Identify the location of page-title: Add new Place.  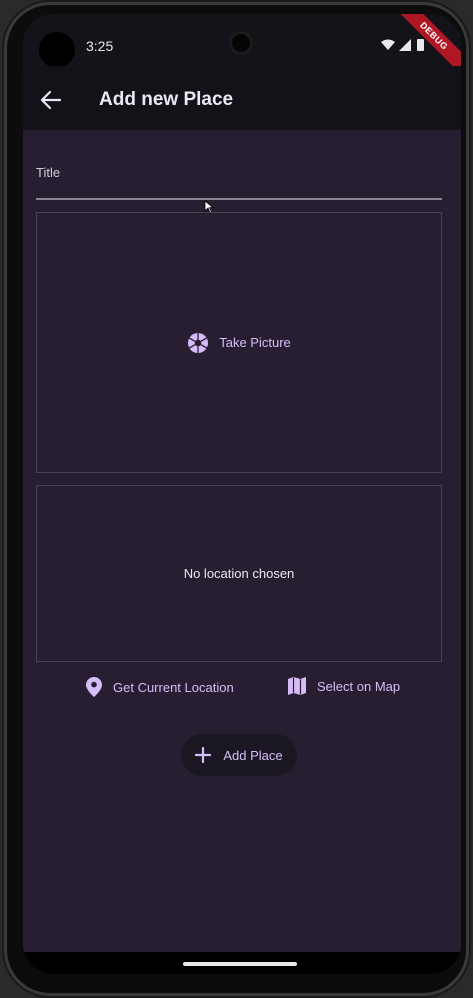
(166, 99).